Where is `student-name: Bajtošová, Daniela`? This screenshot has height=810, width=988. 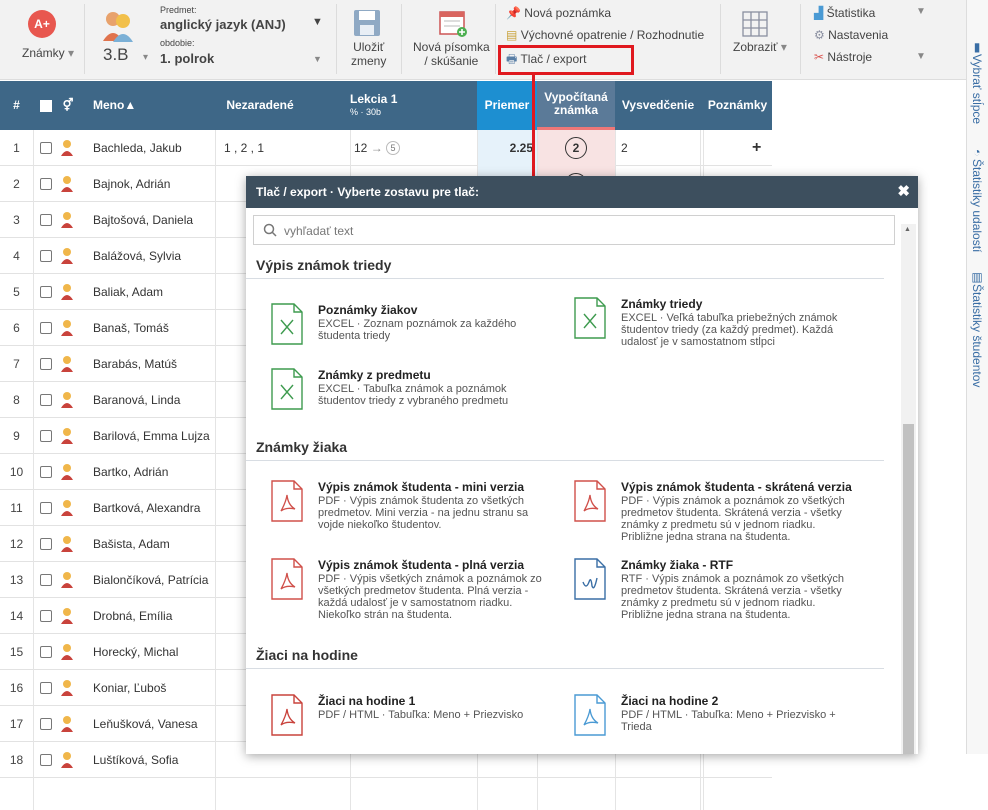 student-name: Bajtošová, Daniela is located at coordinates (143, 219).